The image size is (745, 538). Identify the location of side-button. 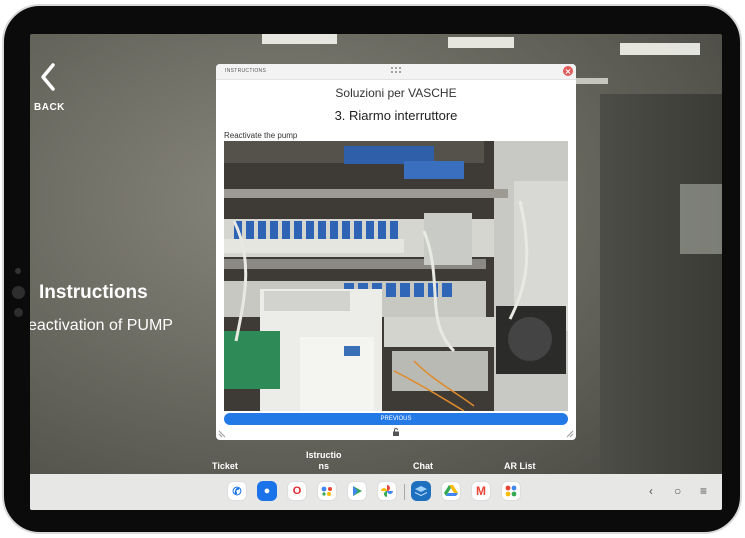
(18, 292).